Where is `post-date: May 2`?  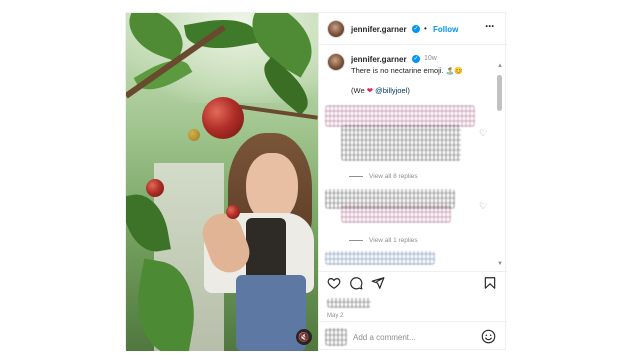 post-date: May 2 is located at coordinates (335, 316).